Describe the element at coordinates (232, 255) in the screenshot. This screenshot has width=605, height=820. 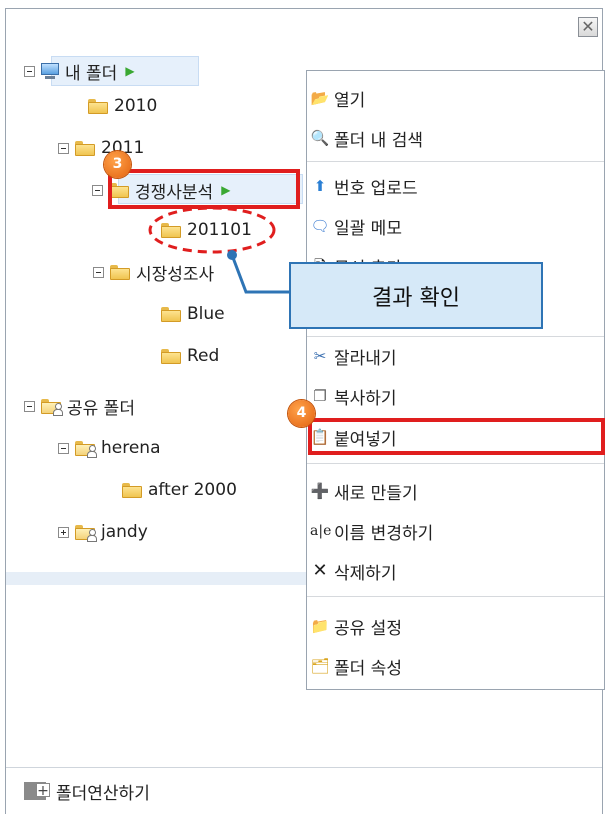
I see `callout-dot` at that location.